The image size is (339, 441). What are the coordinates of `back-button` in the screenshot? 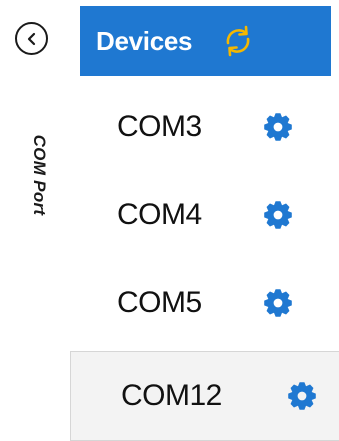 It's located at (31, 38).